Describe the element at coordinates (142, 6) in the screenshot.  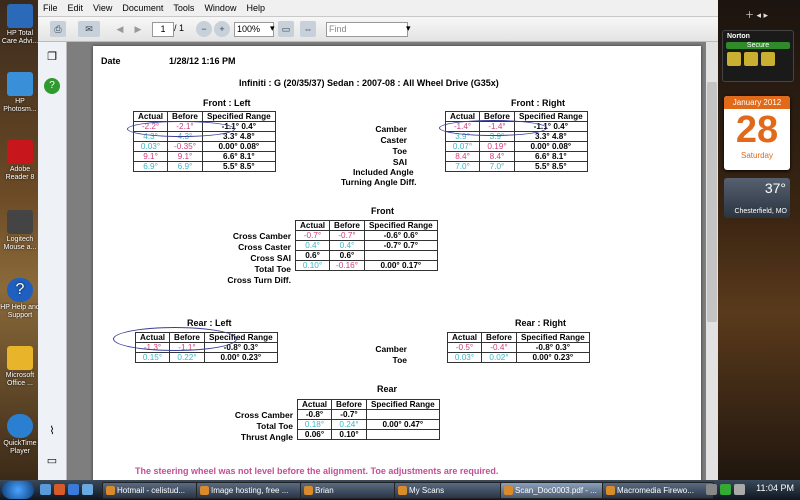
I see `menu-document: Document` at that location.